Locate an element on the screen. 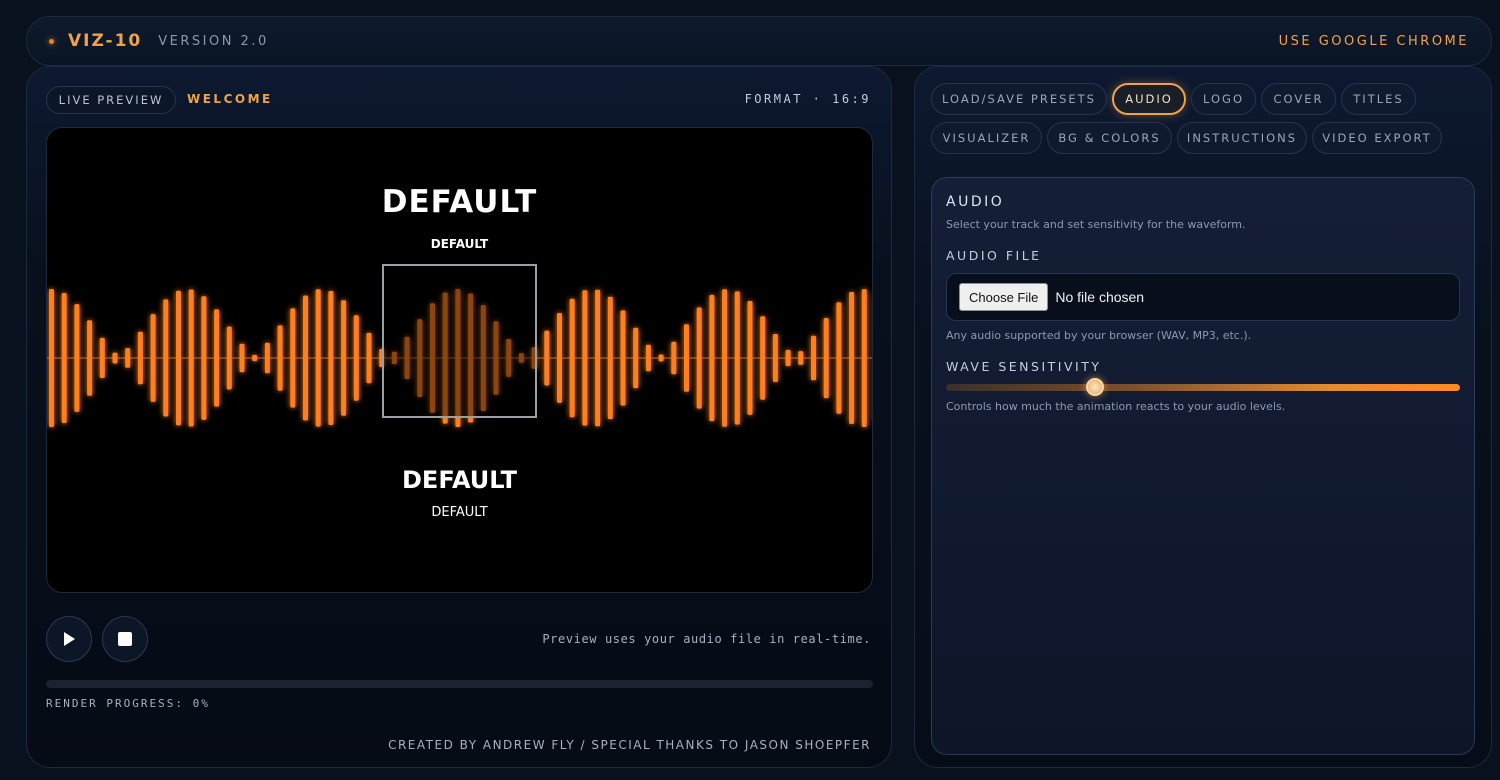  browser-note: USE GOOGLE CHROME is located at coordinates (1373, 41).